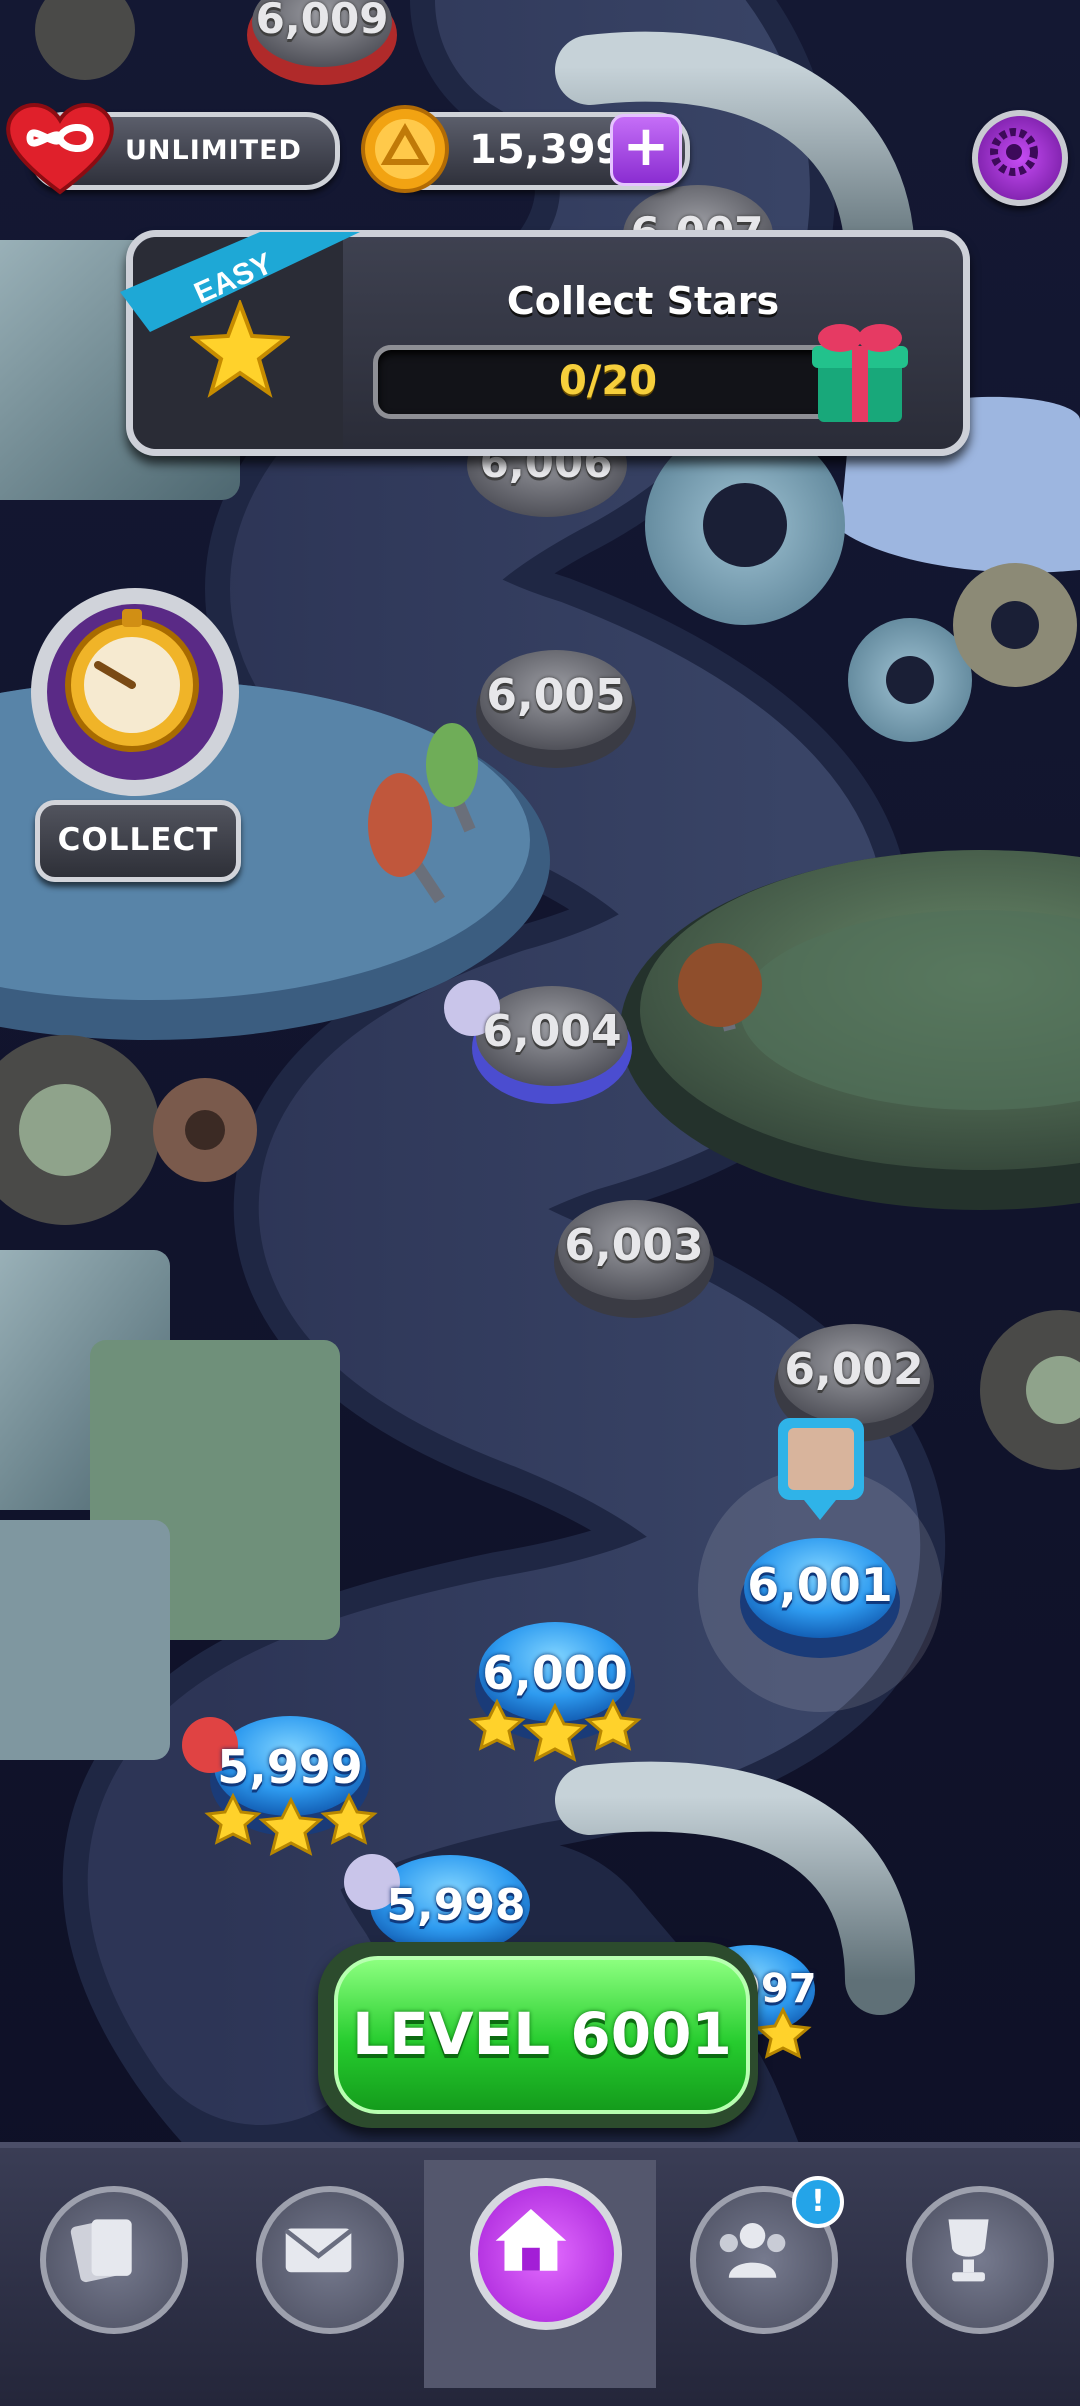  I want to click on level-label-6005: 6,005, so click(556, 695).